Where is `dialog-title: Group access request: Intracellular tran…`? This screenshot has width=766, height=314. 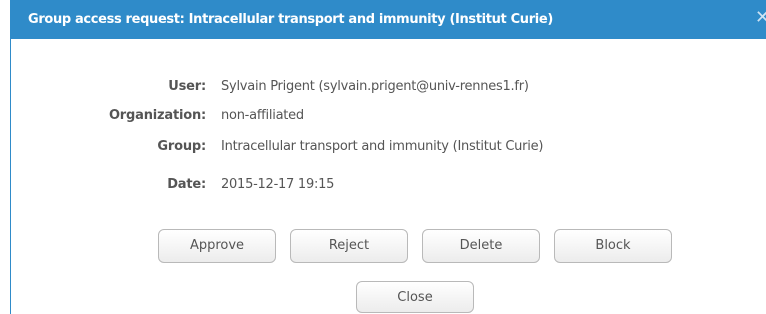
dialog-title: Group access request: Intracellular tran… is located at coordinates (290, 19).